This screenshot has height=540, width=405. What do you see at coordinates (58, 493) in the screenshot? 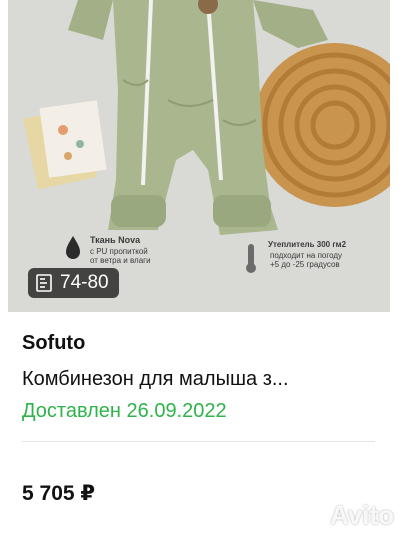
I see `price: 5 705 ₽` at bounding box center [58, 493].